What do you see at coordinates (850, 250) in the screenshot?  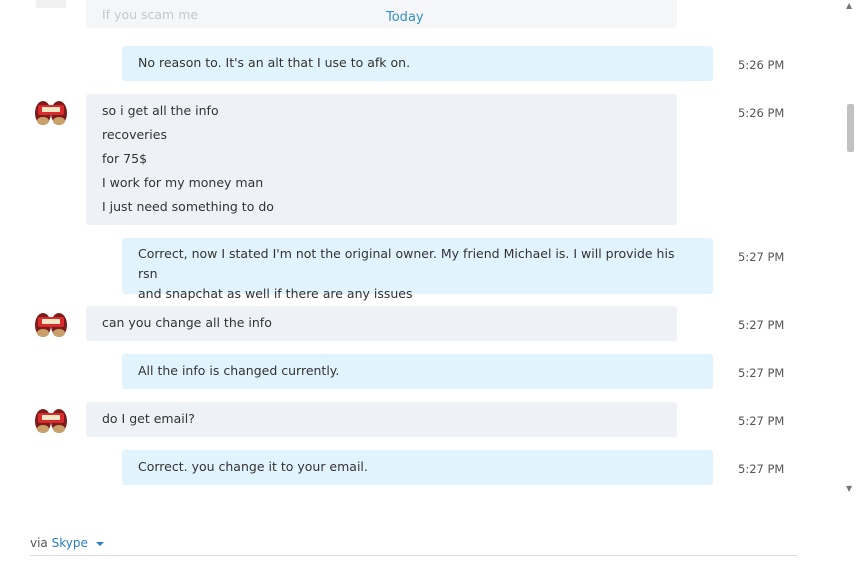 I see `chat-scrollbar: ▲ ▼` at bounding box center [850, 250].